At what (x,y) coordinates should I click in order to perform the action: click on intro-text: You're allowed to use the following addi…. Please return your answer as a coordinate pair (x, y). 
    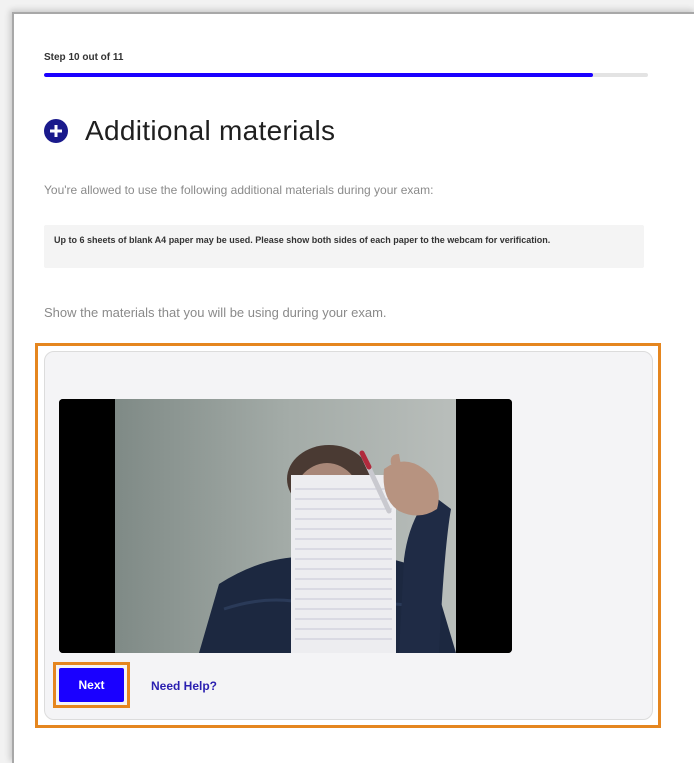
    Looking at the image, I should click on (239, 190).